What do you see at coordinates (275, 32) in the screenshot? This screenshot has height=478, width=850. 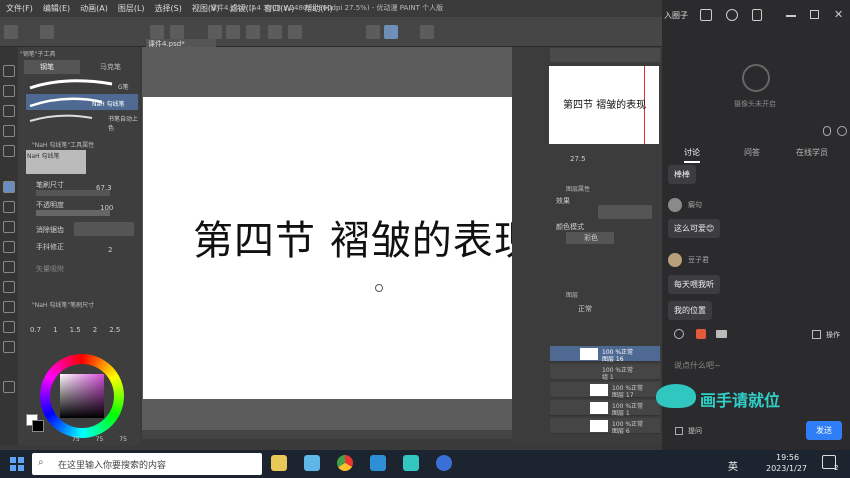 I see `transform-icon` at bounding box center [275, 32].